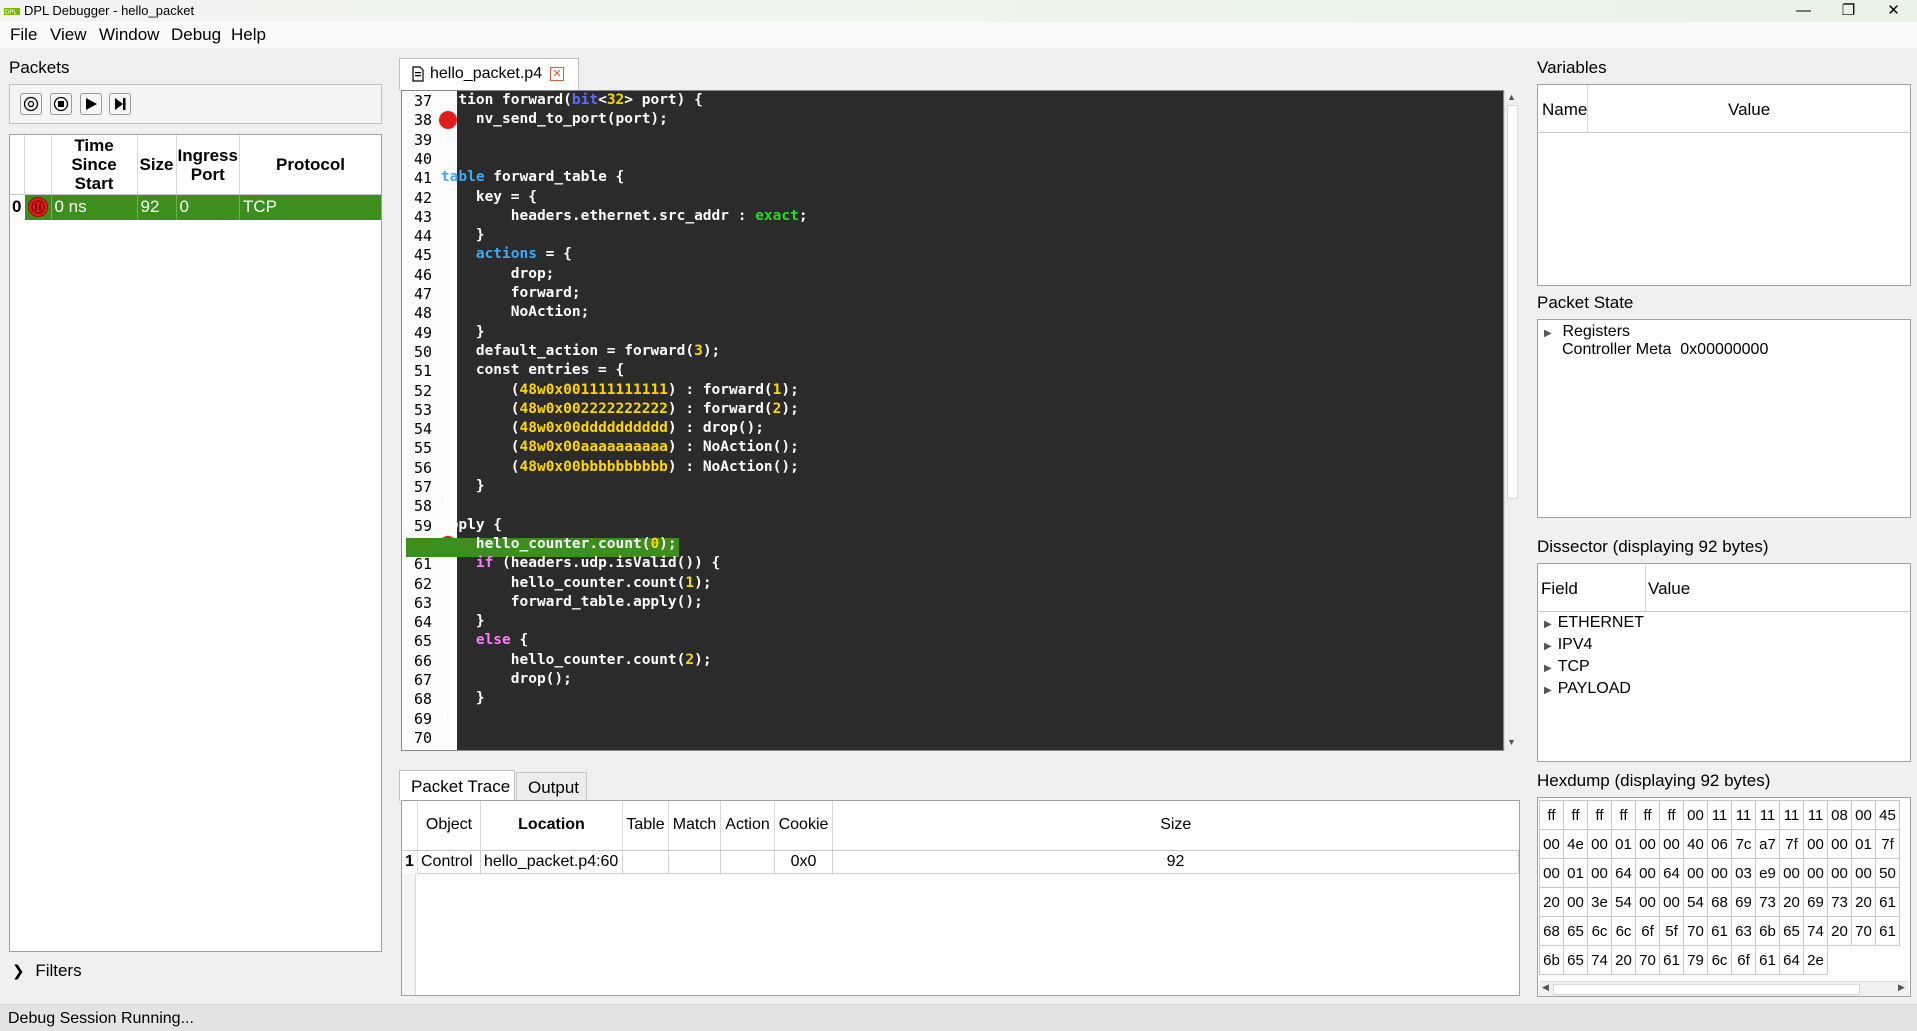 Image resolution: width=1917 pixels, height=1031 pixels. I want to click on hex-byte: 5f, so click(1671, 931).